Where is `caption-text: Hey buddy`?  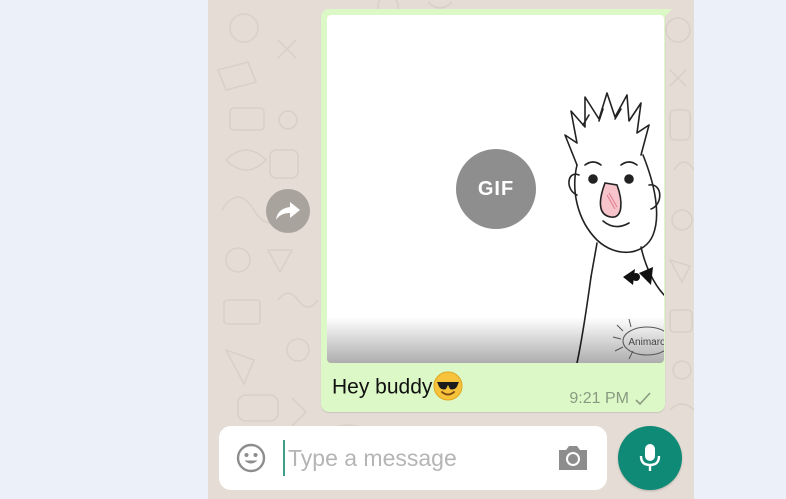
caption-text: Hey buddy is located at coordinates (382, 387).